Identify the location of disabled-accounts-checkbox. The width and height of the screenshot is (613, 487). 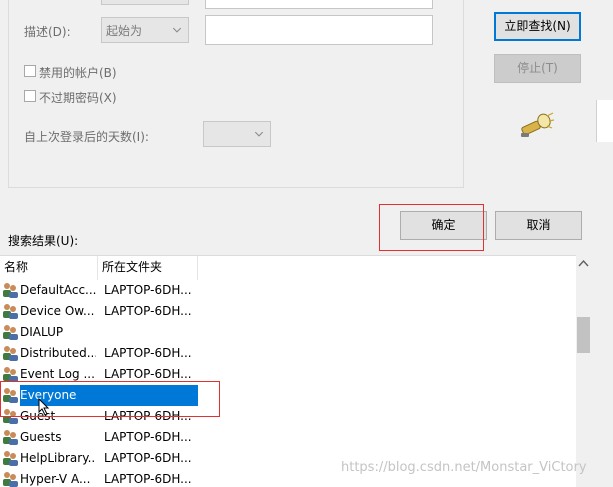
(30, 71).